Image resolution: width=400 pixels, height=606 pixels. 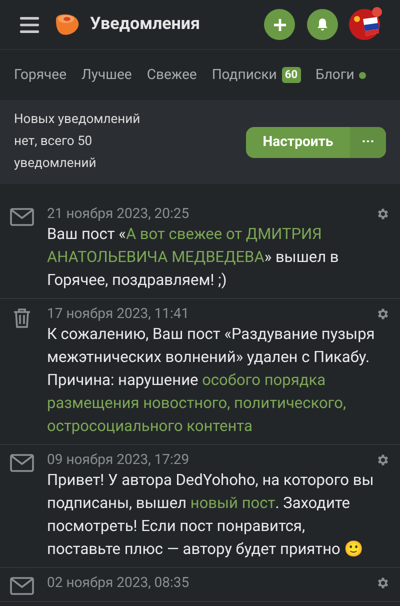 I want to click on nav-tab: Подписки, so click(x=244, y=75).